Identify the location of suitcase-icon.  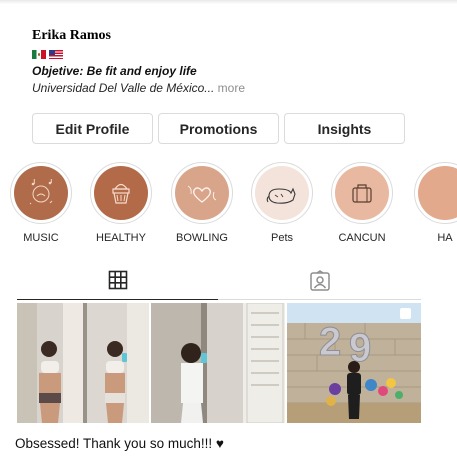
(362, 193).